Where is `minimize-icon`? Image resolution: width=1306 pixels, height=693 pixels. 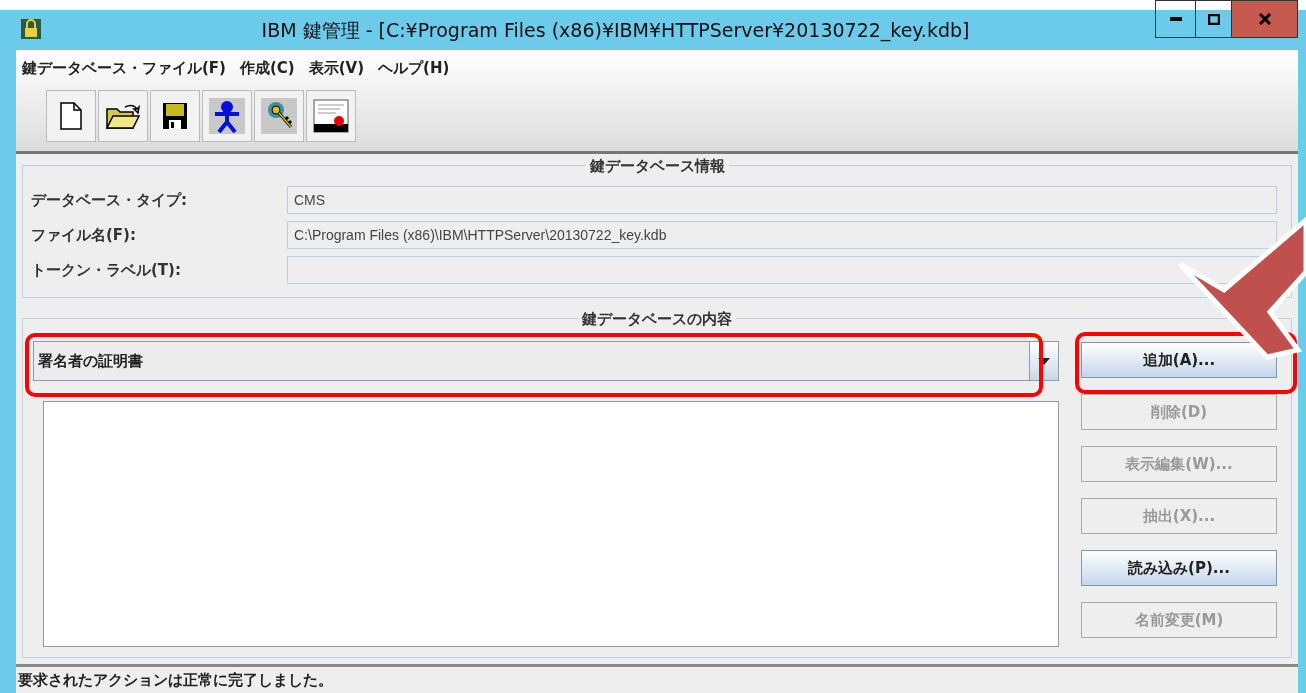 minimize-icon is located at coordinates (1175, 19).